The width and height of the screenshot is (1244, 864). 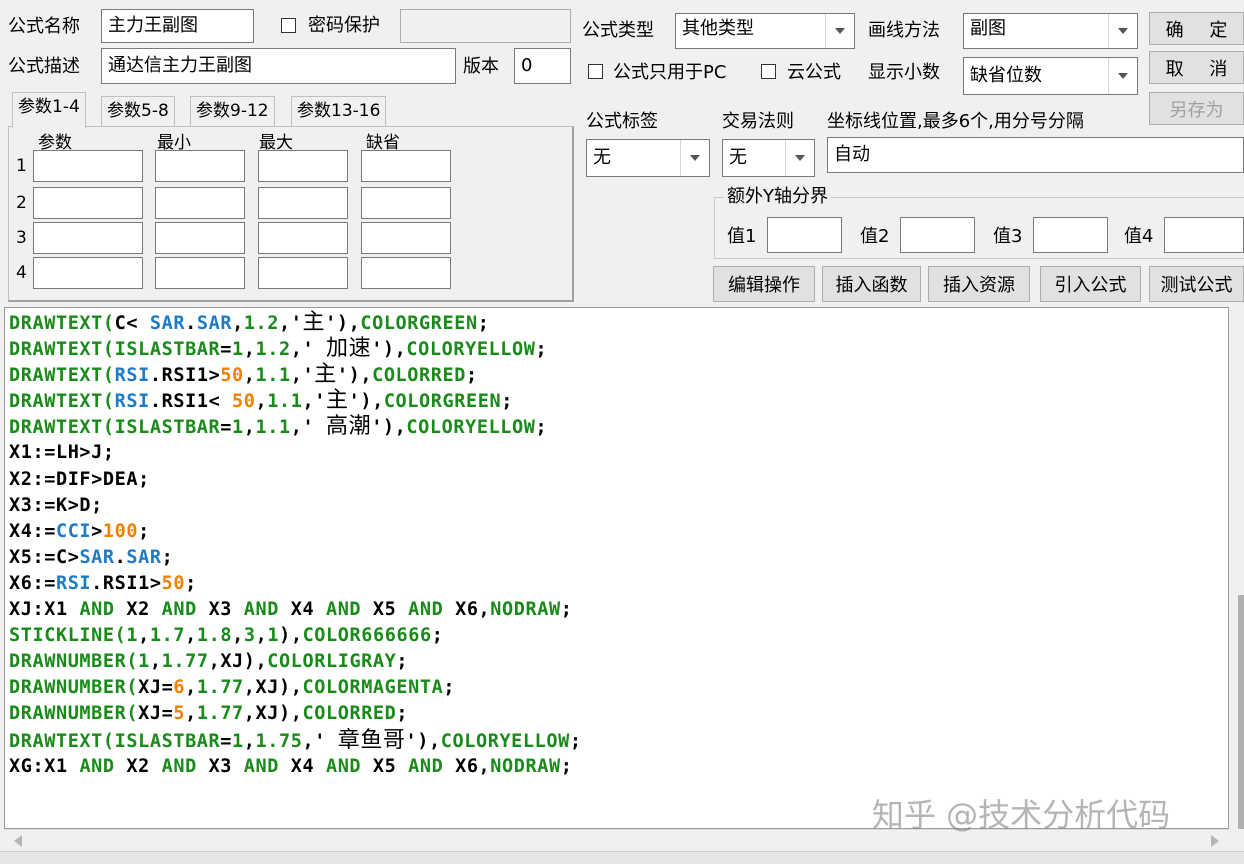 I want to click on edit-ops-button: 编辑操作, so click(x=764, y=284).